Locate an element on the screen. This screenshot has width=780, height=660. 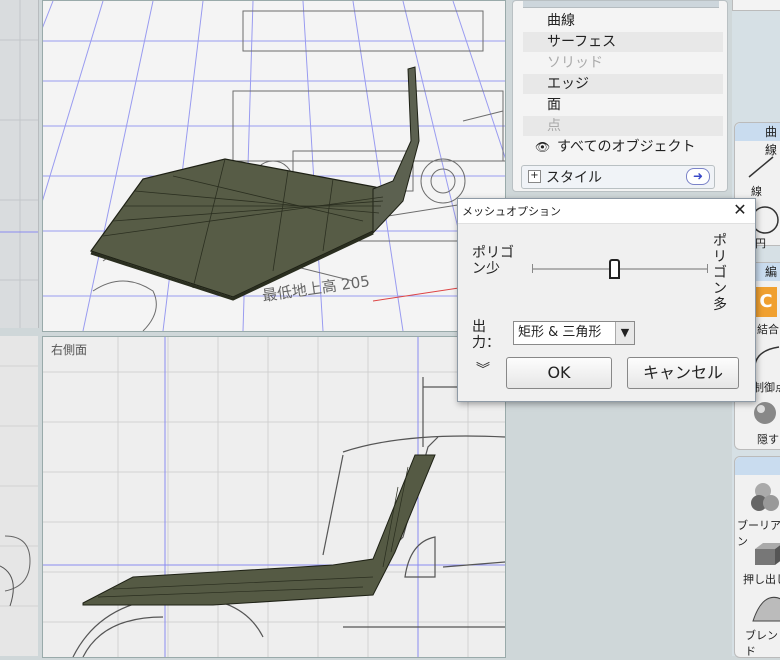
left-lower-strip is located at coordinates (19, 496).